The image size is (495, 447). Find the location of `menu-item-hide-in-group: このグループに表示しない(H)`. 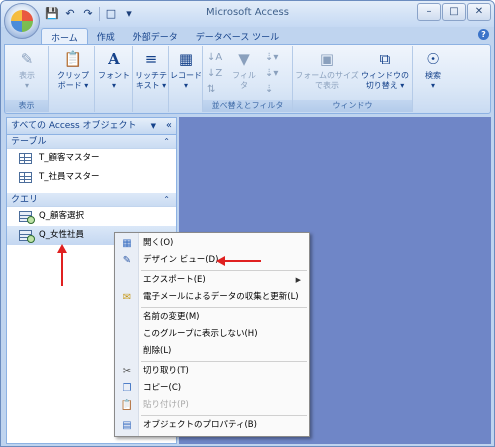

menu-item-hide-in-group: このグループに表示しない(H) is located at coordinates (212, 334).